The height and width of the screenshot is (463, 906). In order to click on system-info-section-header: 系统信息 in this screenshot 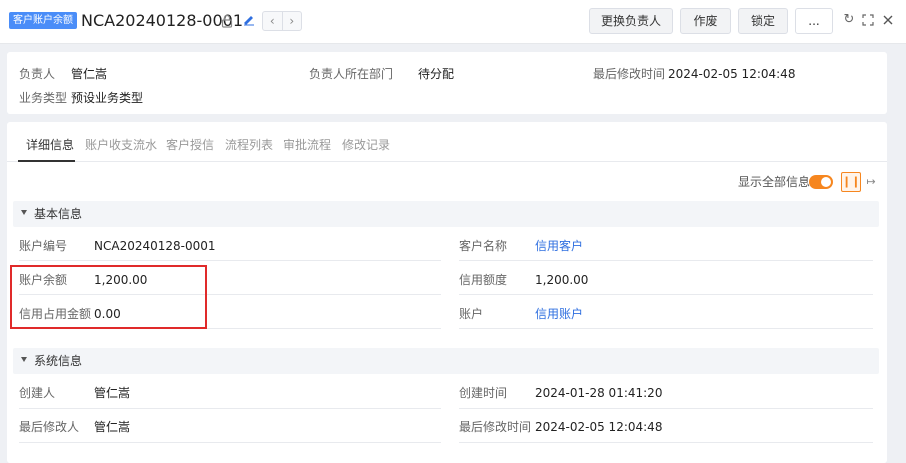, I will do `click(446, 361)`.